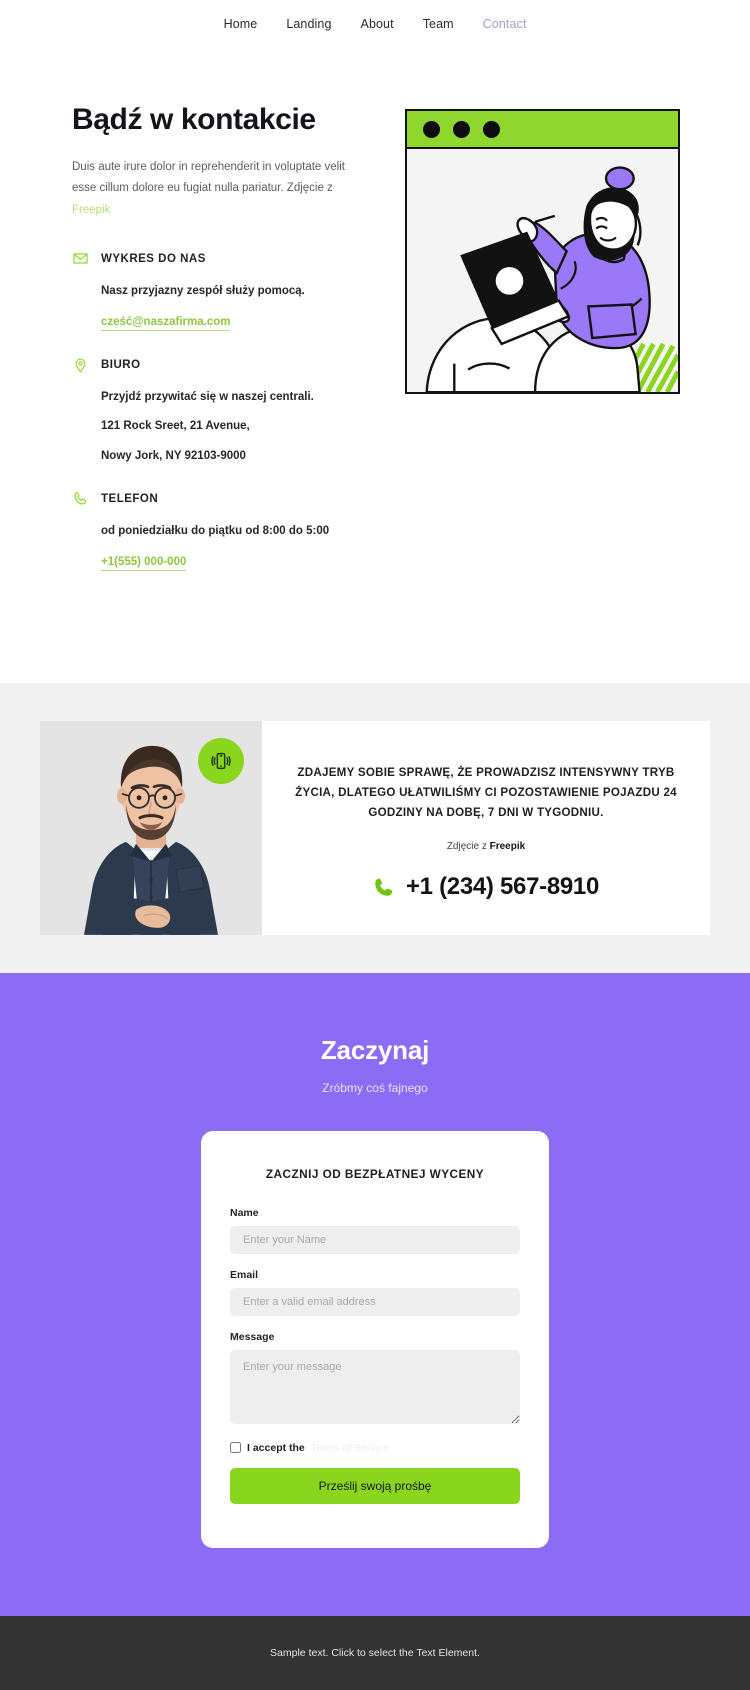 Image resolution: width=750 pixels, height=1690 pixels. I want to click on terms-of-service-link: Terms of Service, so click(350, 1448).